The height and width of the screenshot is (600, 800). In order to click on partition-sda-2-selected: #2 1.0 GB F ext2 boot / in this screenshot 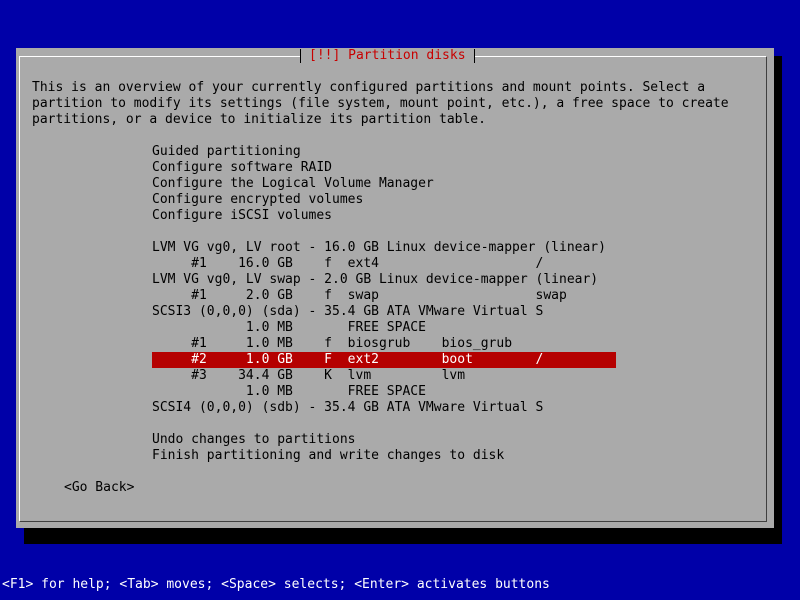, I will do `click(384, 360)`.